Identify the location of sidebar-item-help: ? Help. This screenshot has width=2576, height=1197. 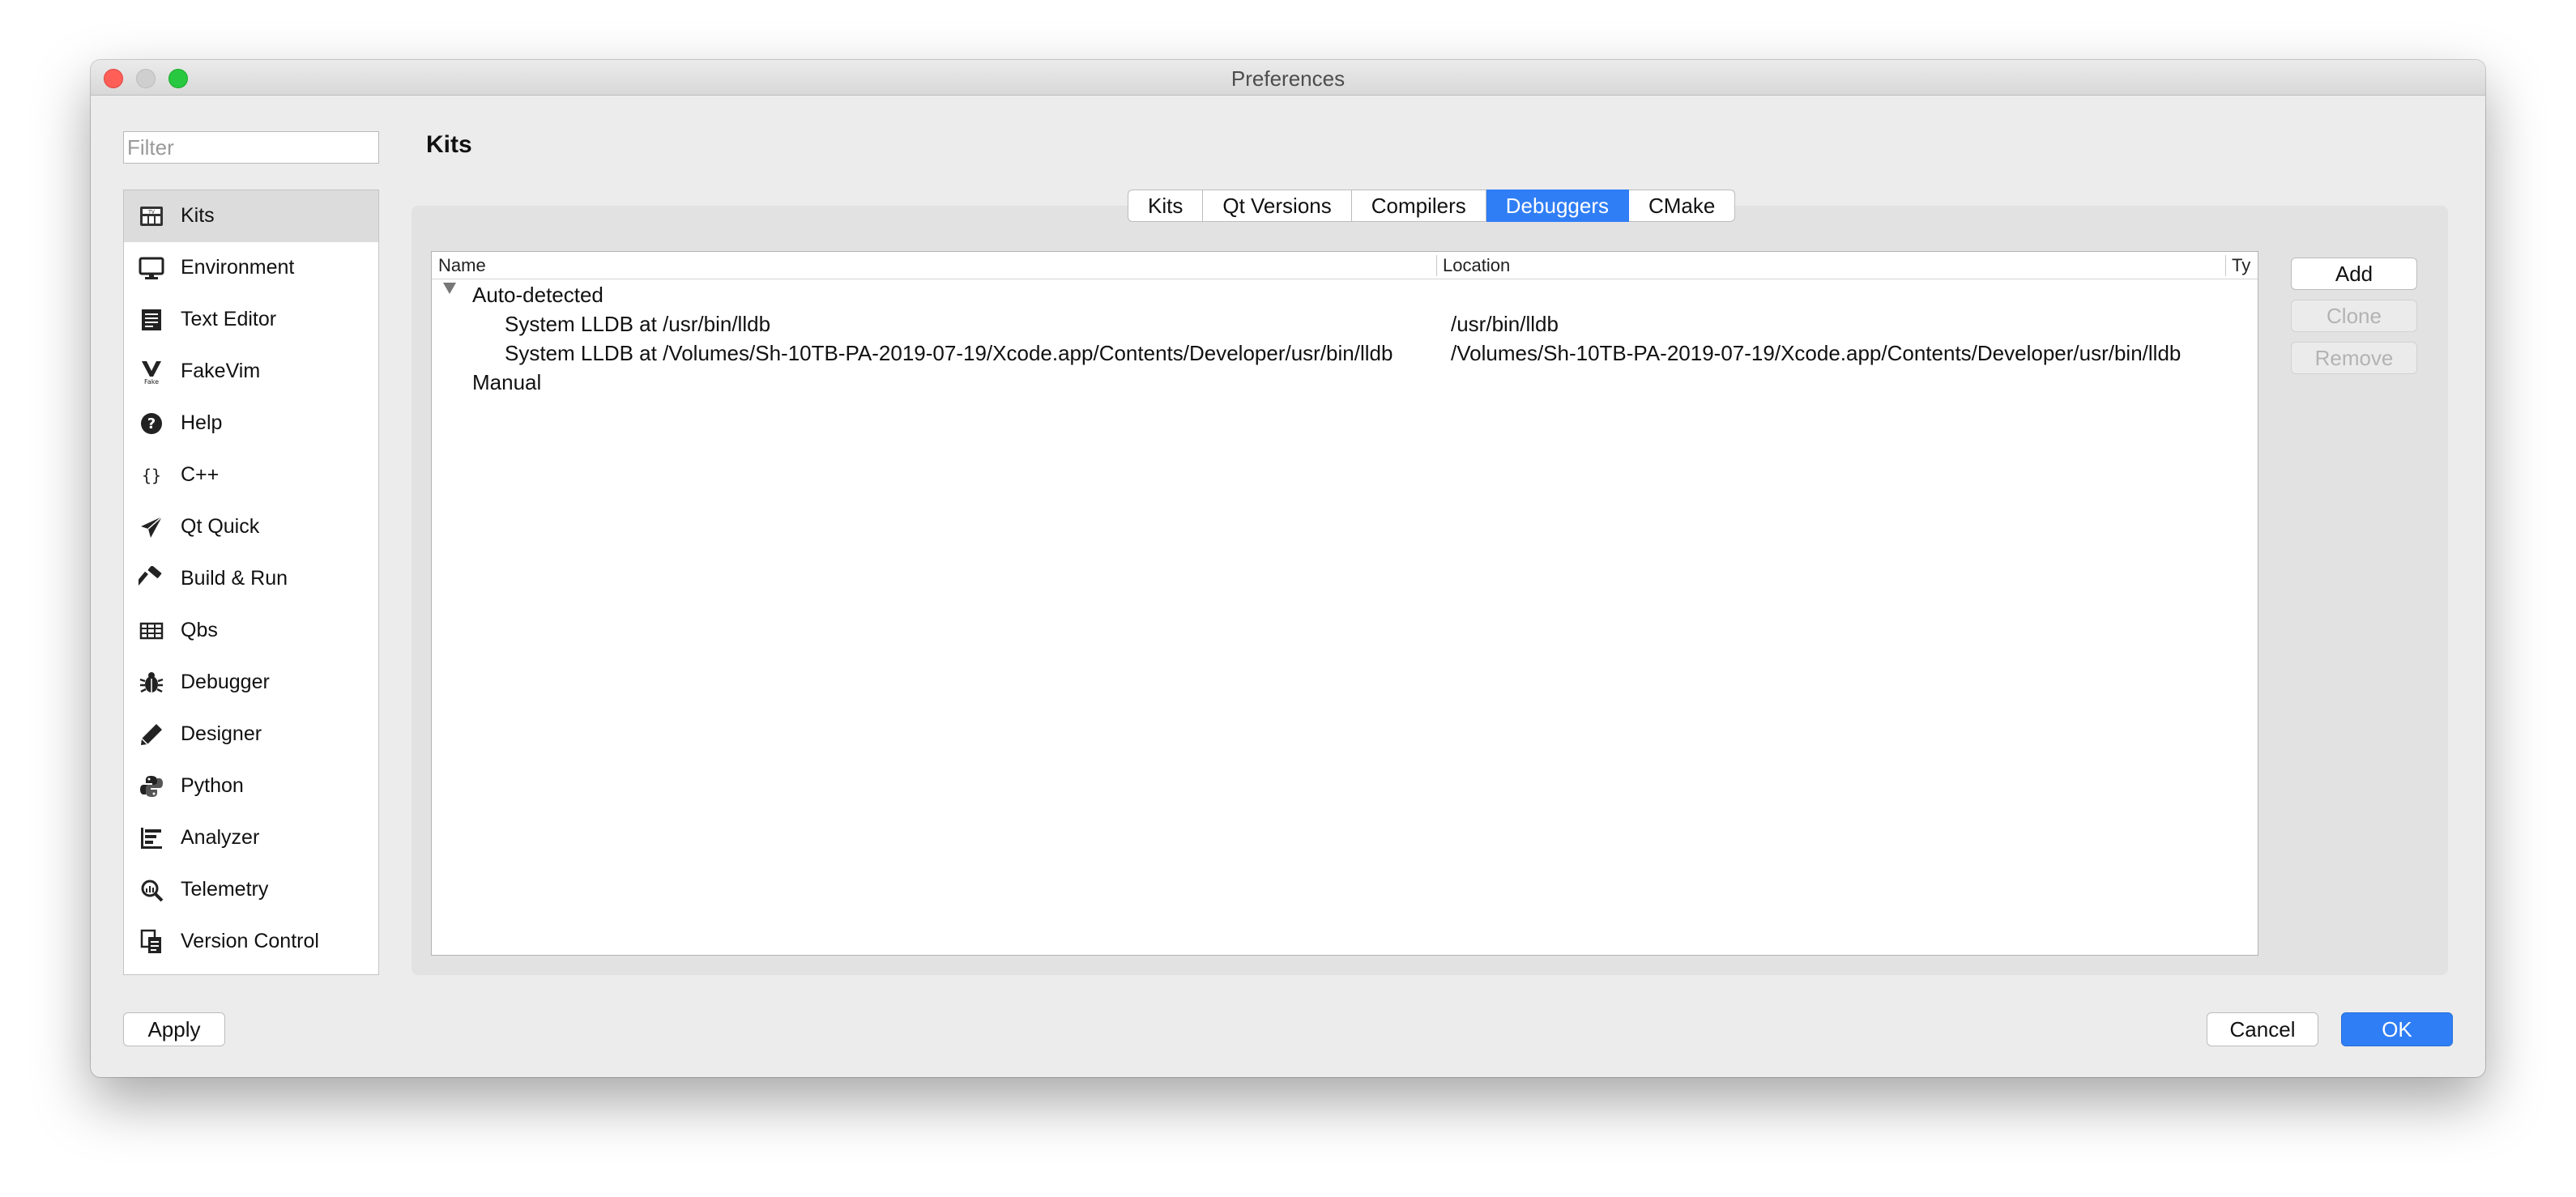
(251, 424).